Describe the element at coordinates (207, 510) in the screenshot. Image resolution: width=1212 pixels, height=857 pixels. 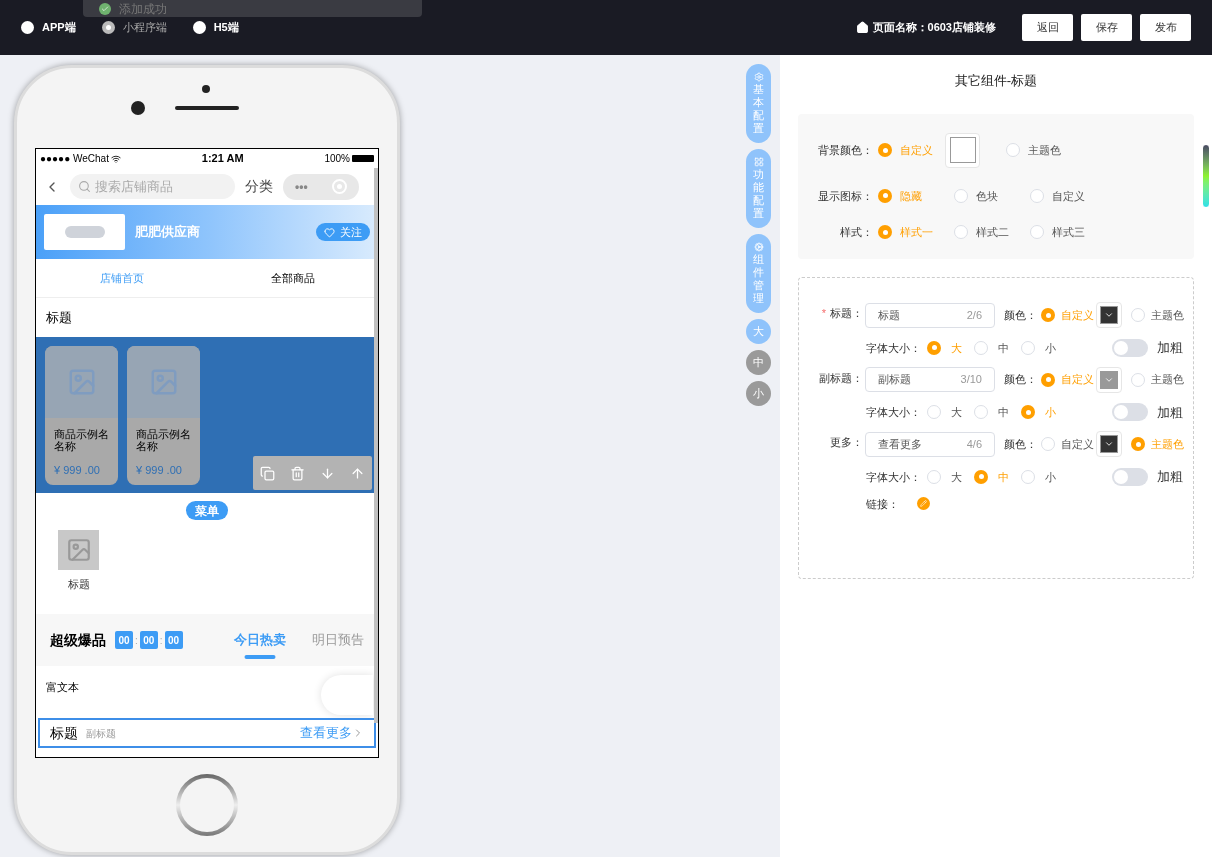
I see `menu-badge: 菜单` at that location.